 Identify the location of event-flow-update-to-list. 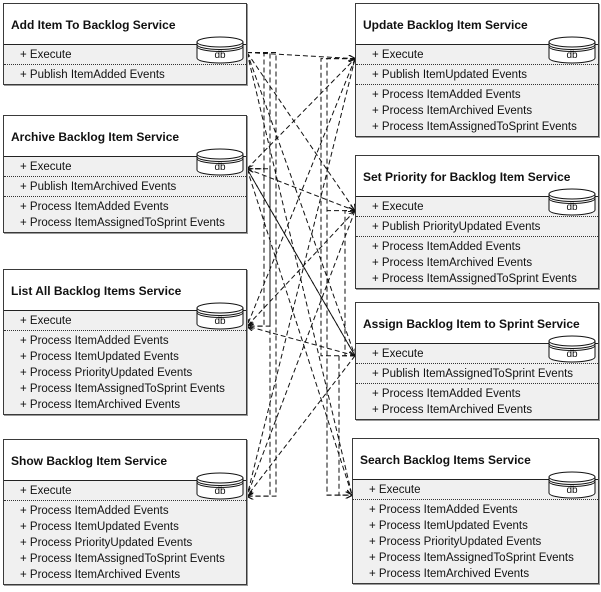
(301, 192).